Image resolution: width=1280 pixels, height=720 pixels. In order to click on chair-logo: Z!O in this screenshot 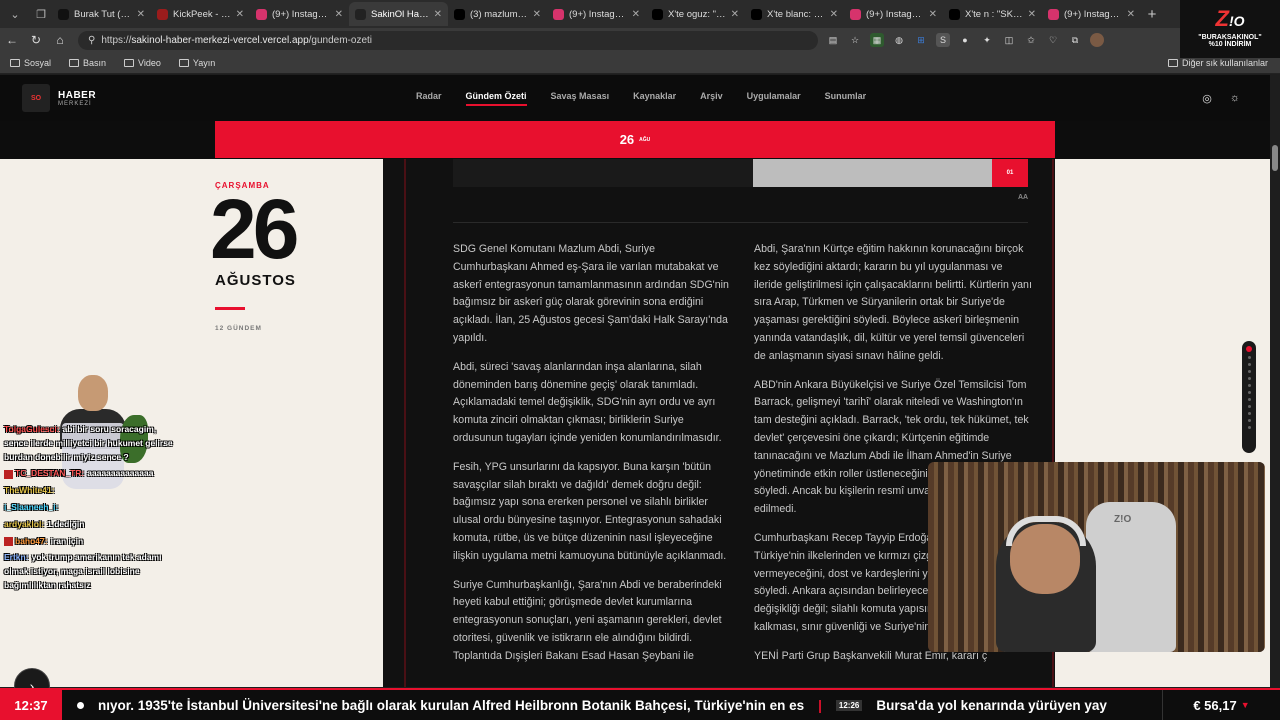, I will do `click(1123, 519)`.